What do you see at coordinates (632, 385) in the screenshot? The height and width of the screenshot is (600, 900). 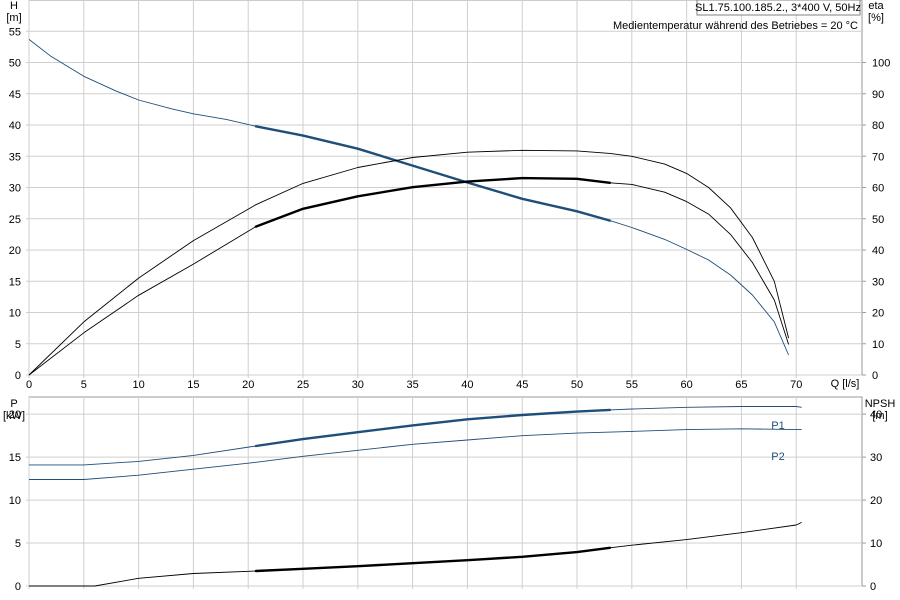 I see `x-tick-label: 55` at bounding box center [632, 385].